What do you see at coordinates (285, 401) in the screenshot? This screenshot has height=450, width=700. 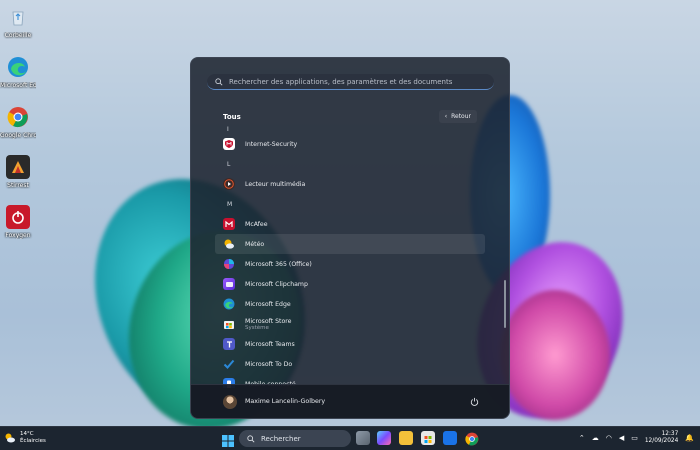 I see `user-name: Maxime Lancelin-Golbery` at bounding box center [285, 401].